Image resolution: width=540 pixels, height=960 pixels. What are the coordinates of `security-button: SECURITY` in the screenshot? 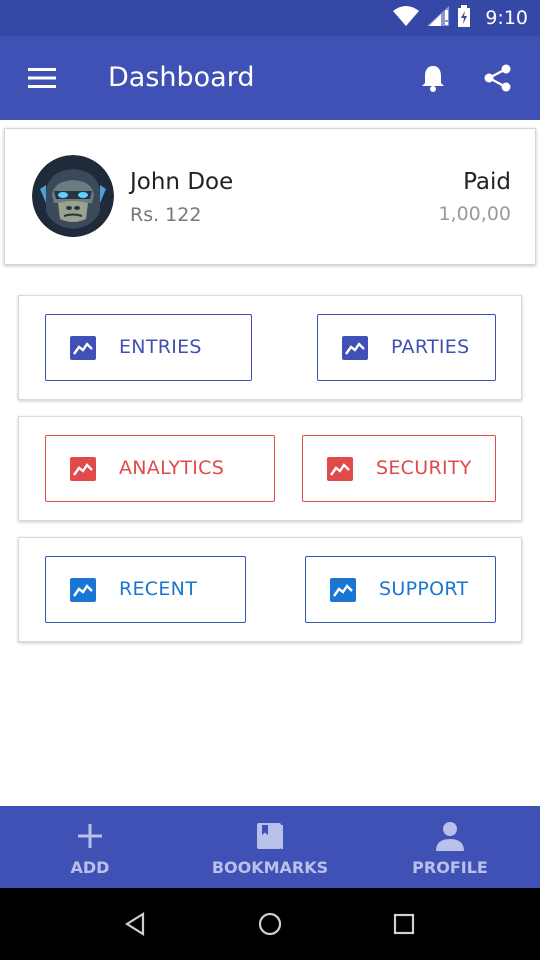 It's located at (399, 468).